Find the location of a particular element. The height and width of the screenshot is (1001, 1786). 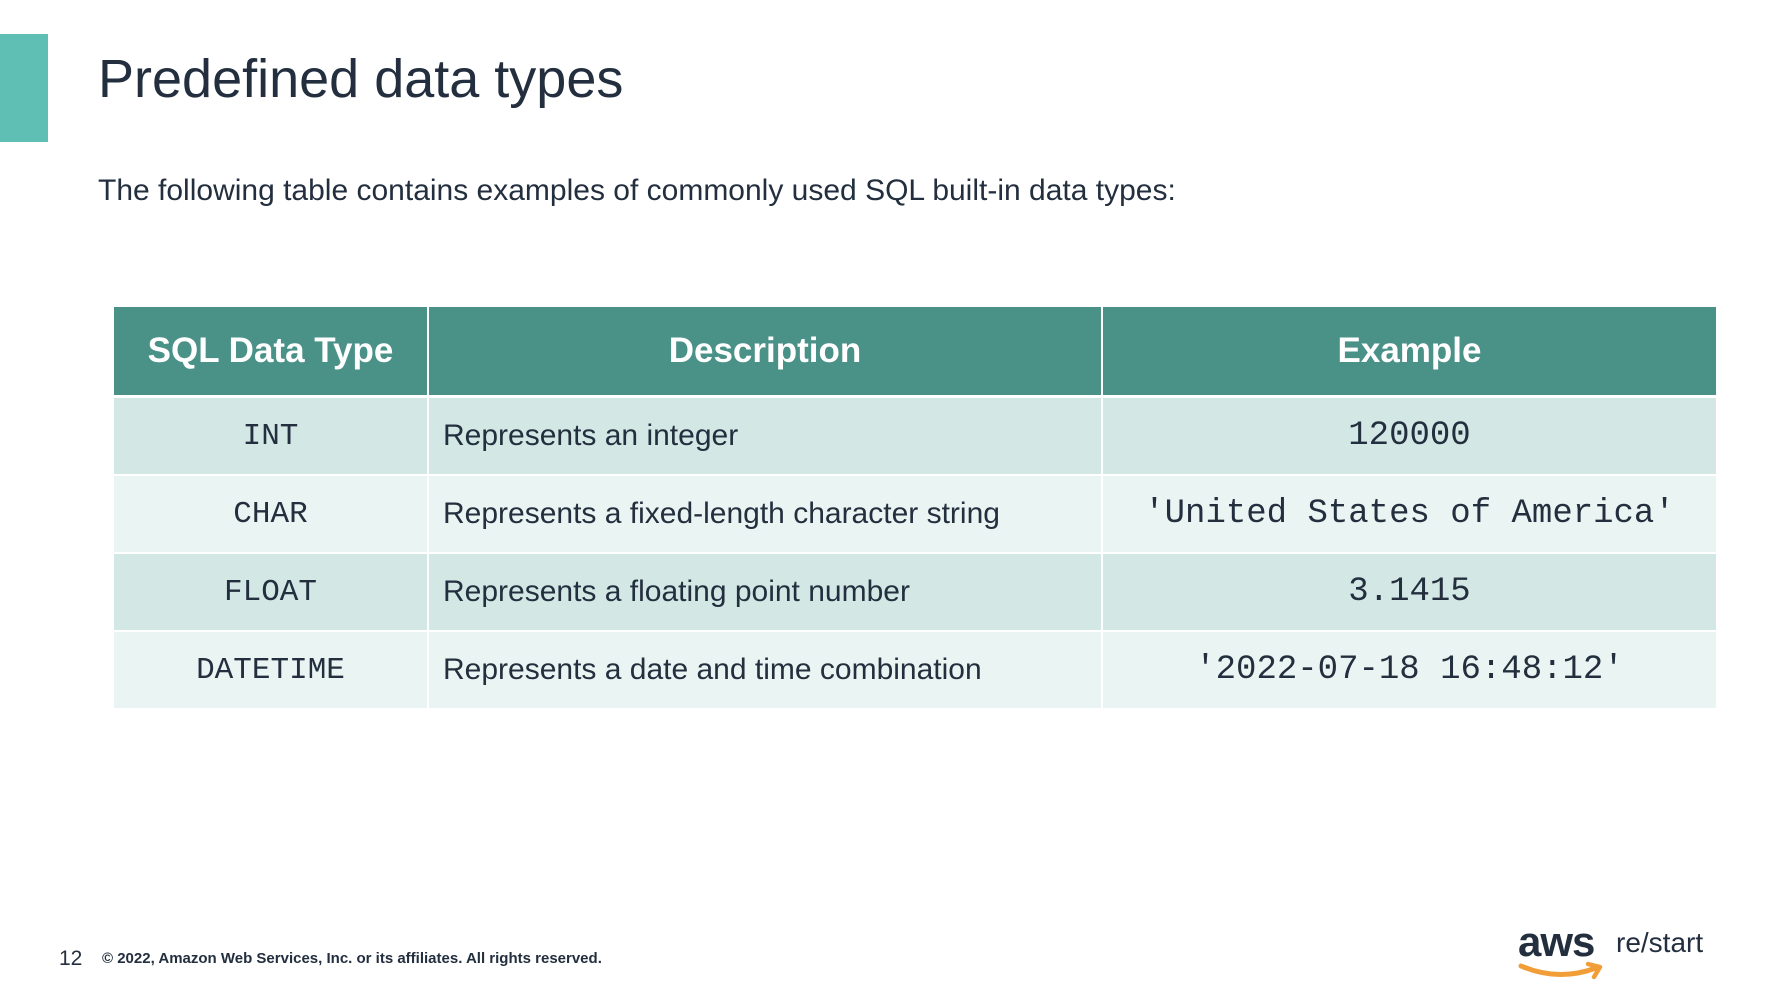

cell-description: Represents a date and time combination is located at coordinates (764, 669).